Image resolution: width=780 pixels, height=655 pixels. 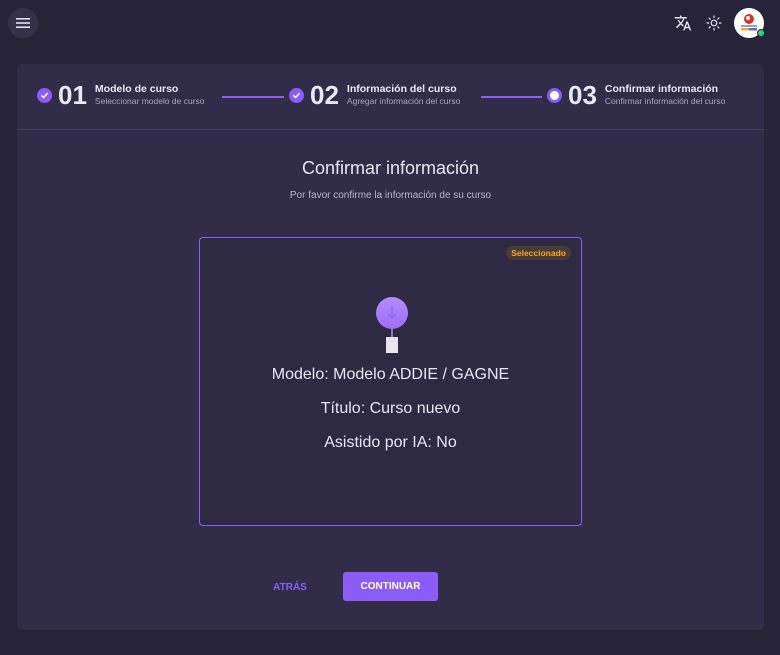 What do you see at coordinates (390, 374) in the screenshot?
I see `model-label: Modelo: Modelo ADDIE / GAGNE` at bounding box center [390, 374].